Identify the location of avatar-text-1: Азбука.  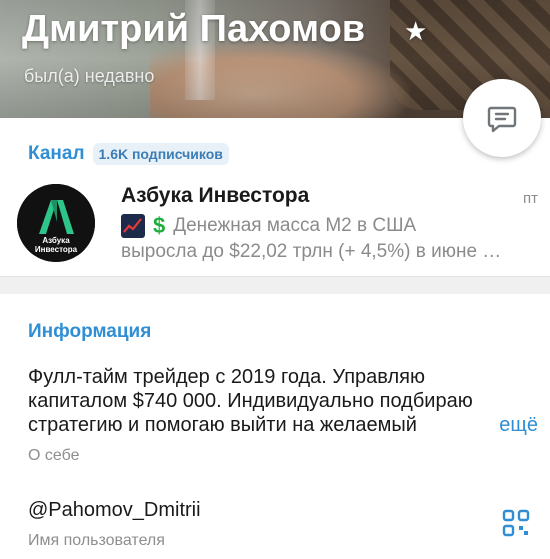
(56, 240).